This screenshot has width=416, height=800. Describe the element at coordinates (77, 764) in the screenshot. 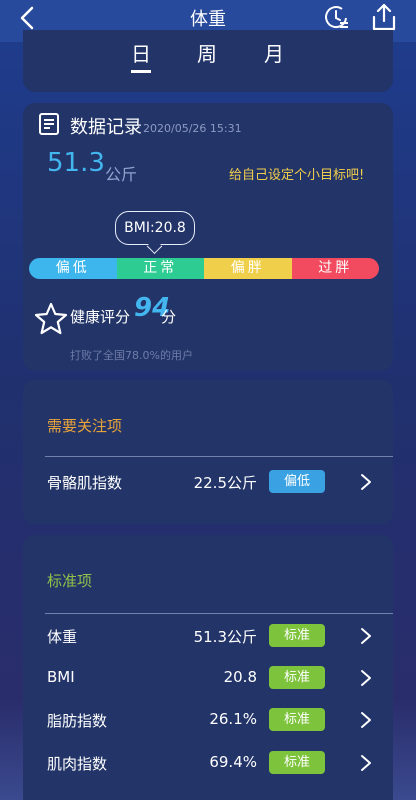

I see `item-name: 肌肉指数` at that location.